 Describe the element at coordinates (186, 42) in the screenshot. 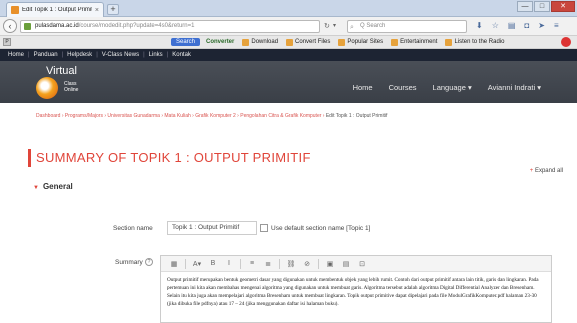

I see `toolbar-search-button: Search` at that location.